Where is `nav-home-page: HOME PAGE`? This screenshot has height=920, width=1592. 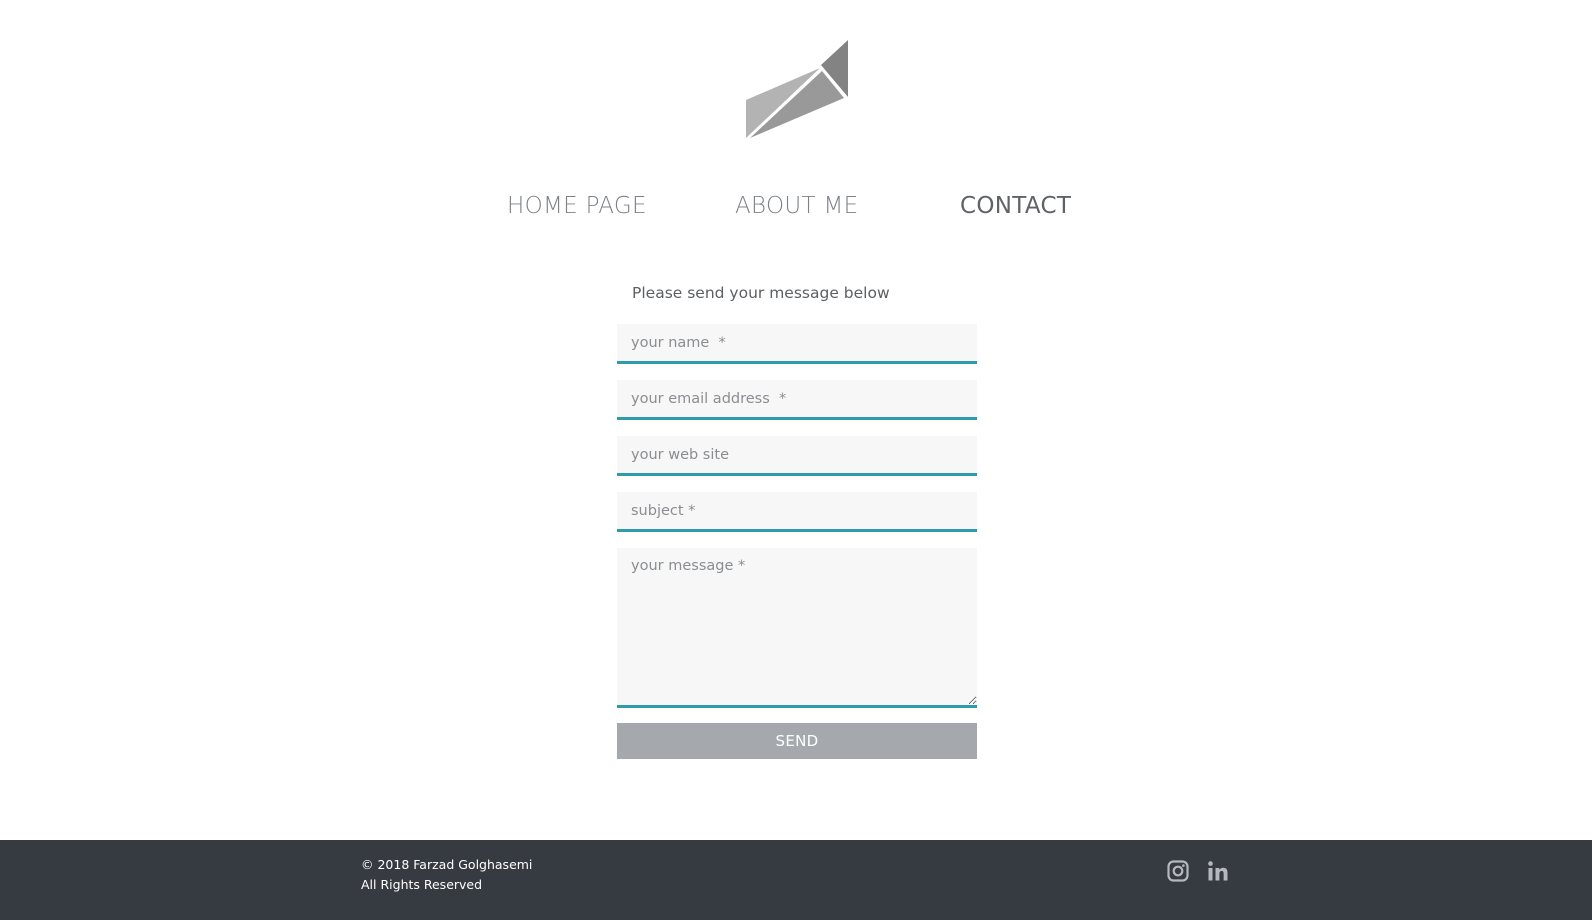 nav-home-page: HOME PAGE is located at coordinates (577, 206).